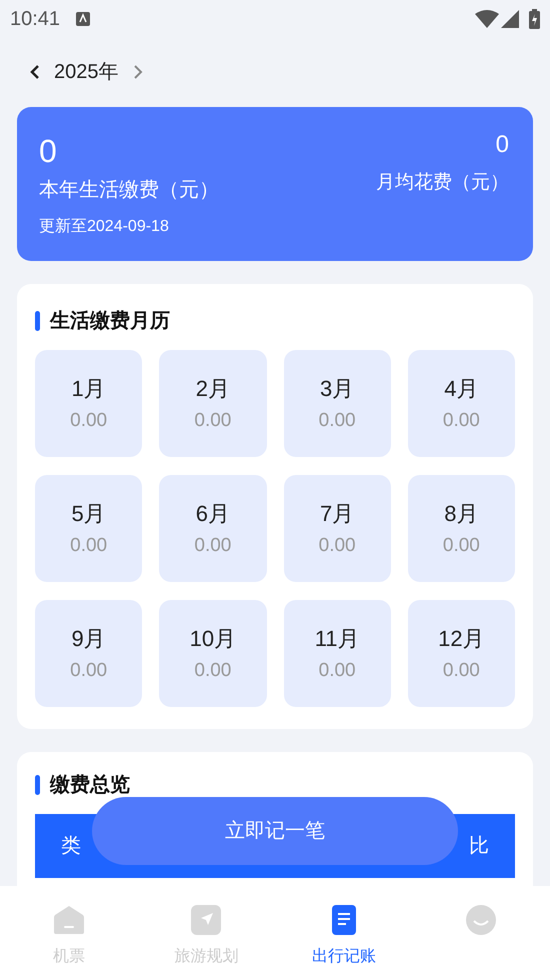  Describe the element at coordinates (461, 653) in the screenshot. I see `month-tile: 12月 0.00` at that location.